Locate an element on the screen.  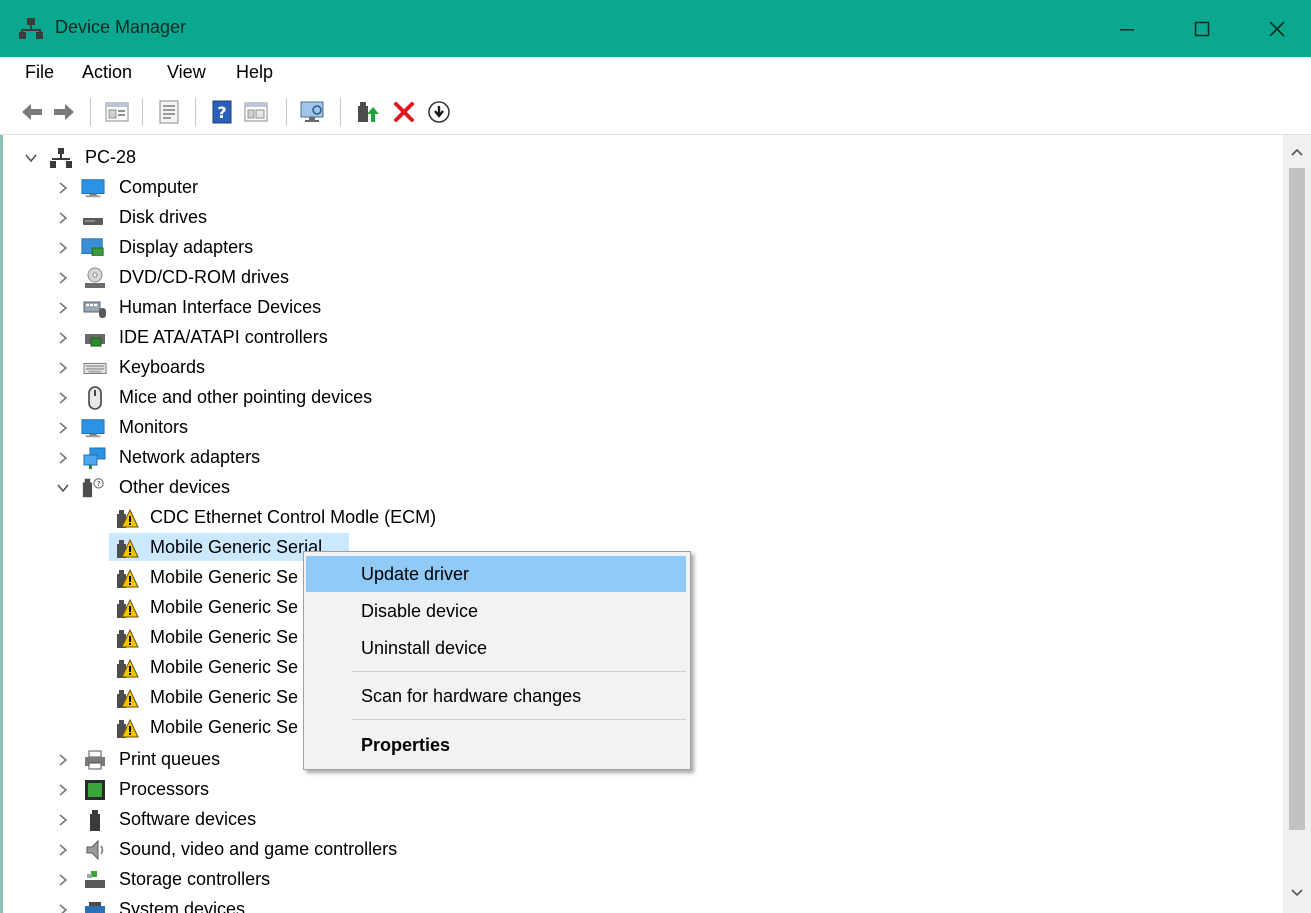
speaker-icon is located at coordinates (95, 850).